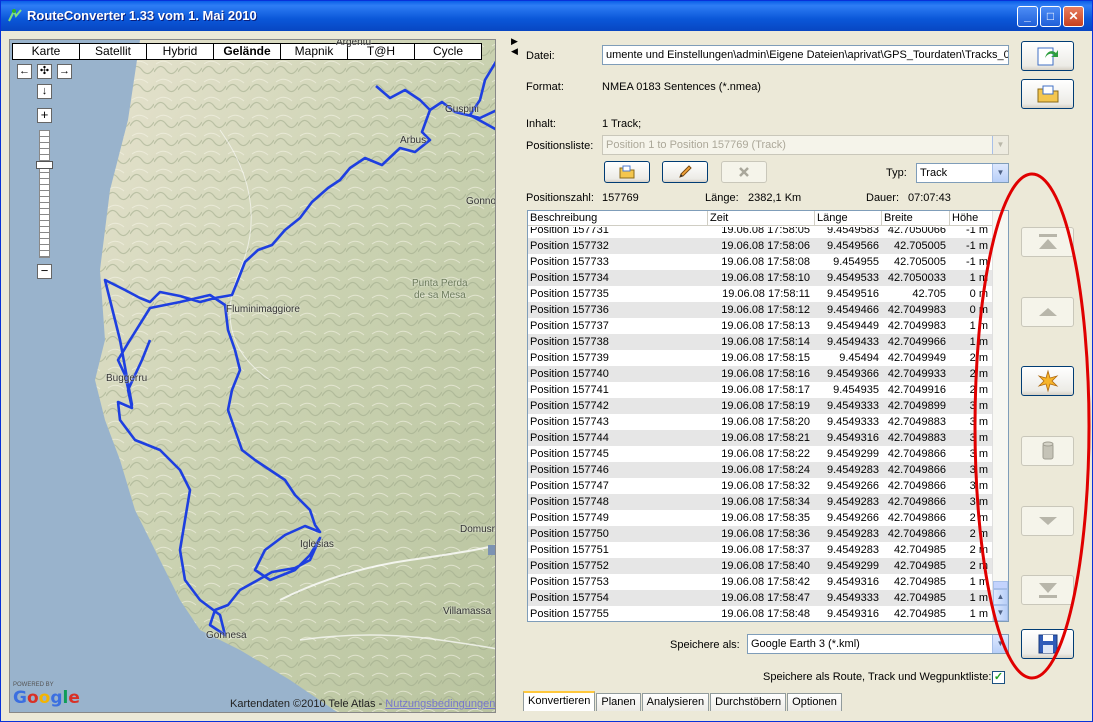 This screenshot has width=1093, height=722. What do you see at coordinates (1000, 145) in the screenshot?
I see `chevron-down-icon: ▼` at bounding box center [1000, 145].